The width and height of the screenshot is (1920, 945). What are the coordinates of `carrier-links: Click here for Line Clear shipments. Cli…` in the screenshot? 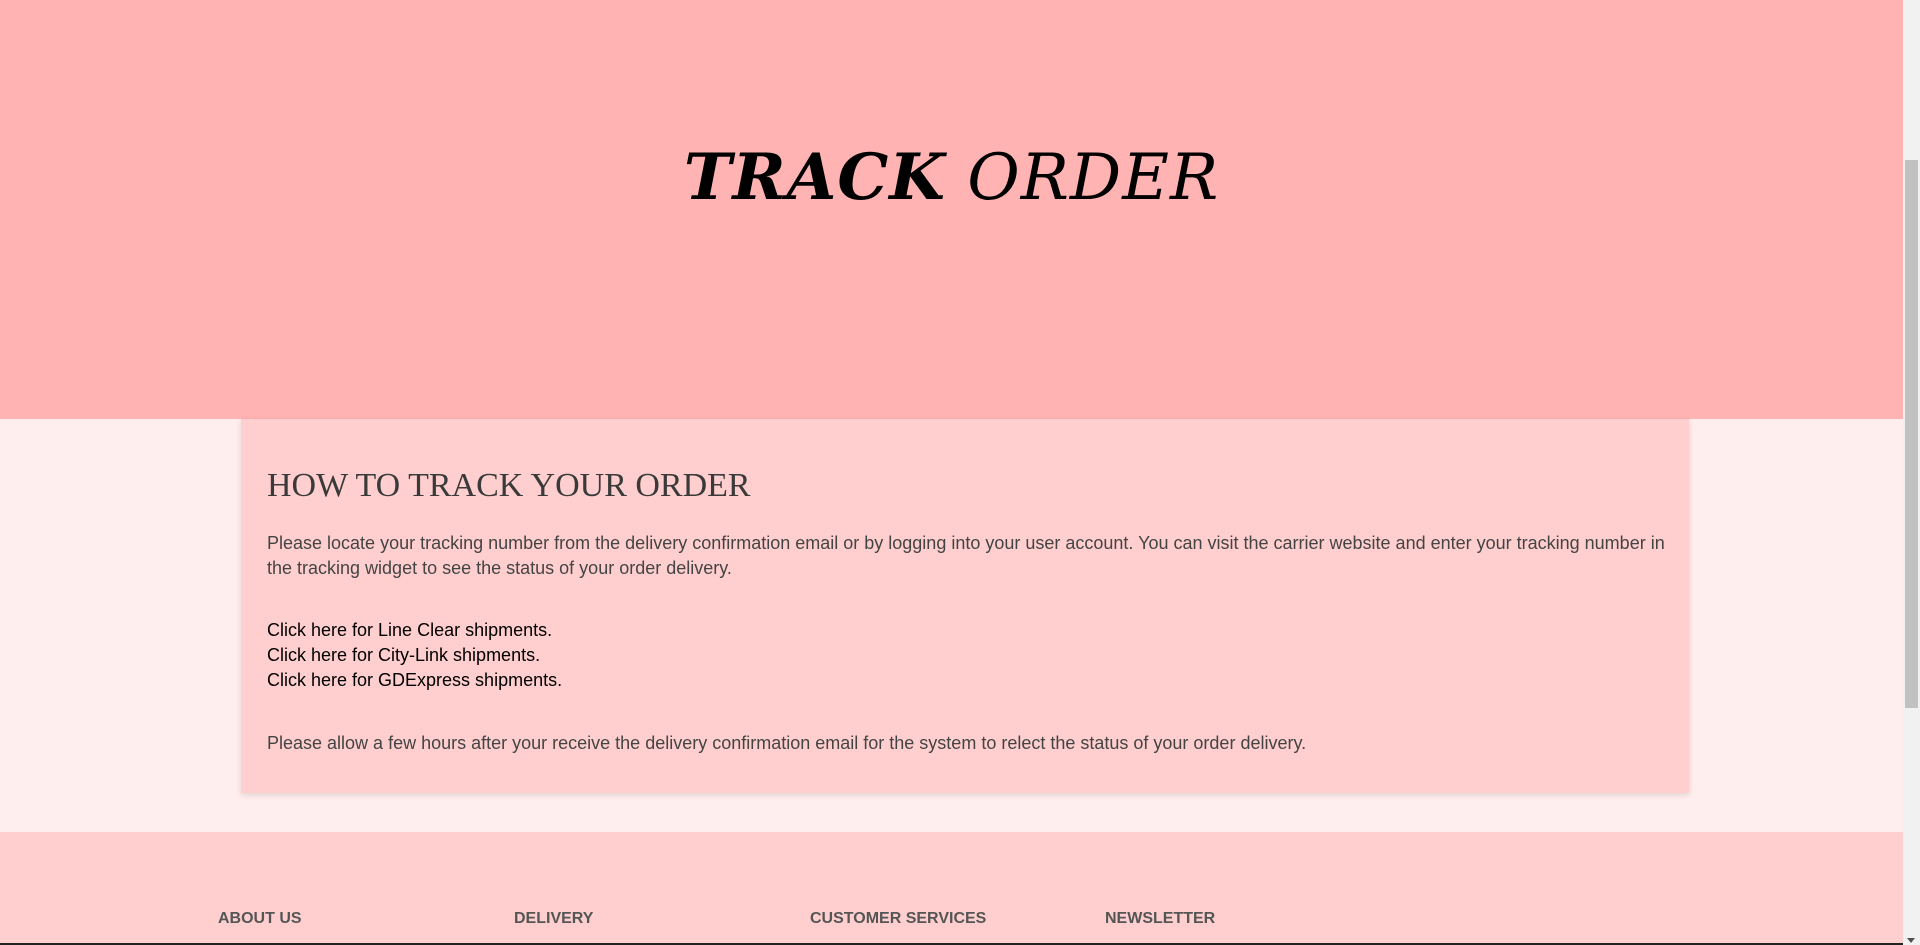 It's located at (414, 655).